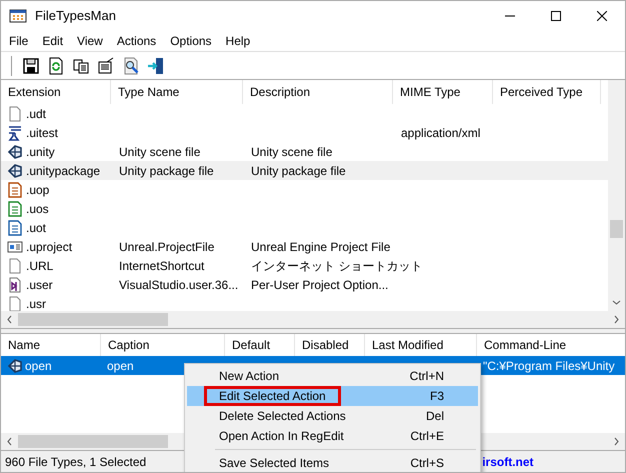 Image resolution: width=626 pixels, height=473 pixels. I want to click on table-cell-text: .unitypackage, so click(63, 171).